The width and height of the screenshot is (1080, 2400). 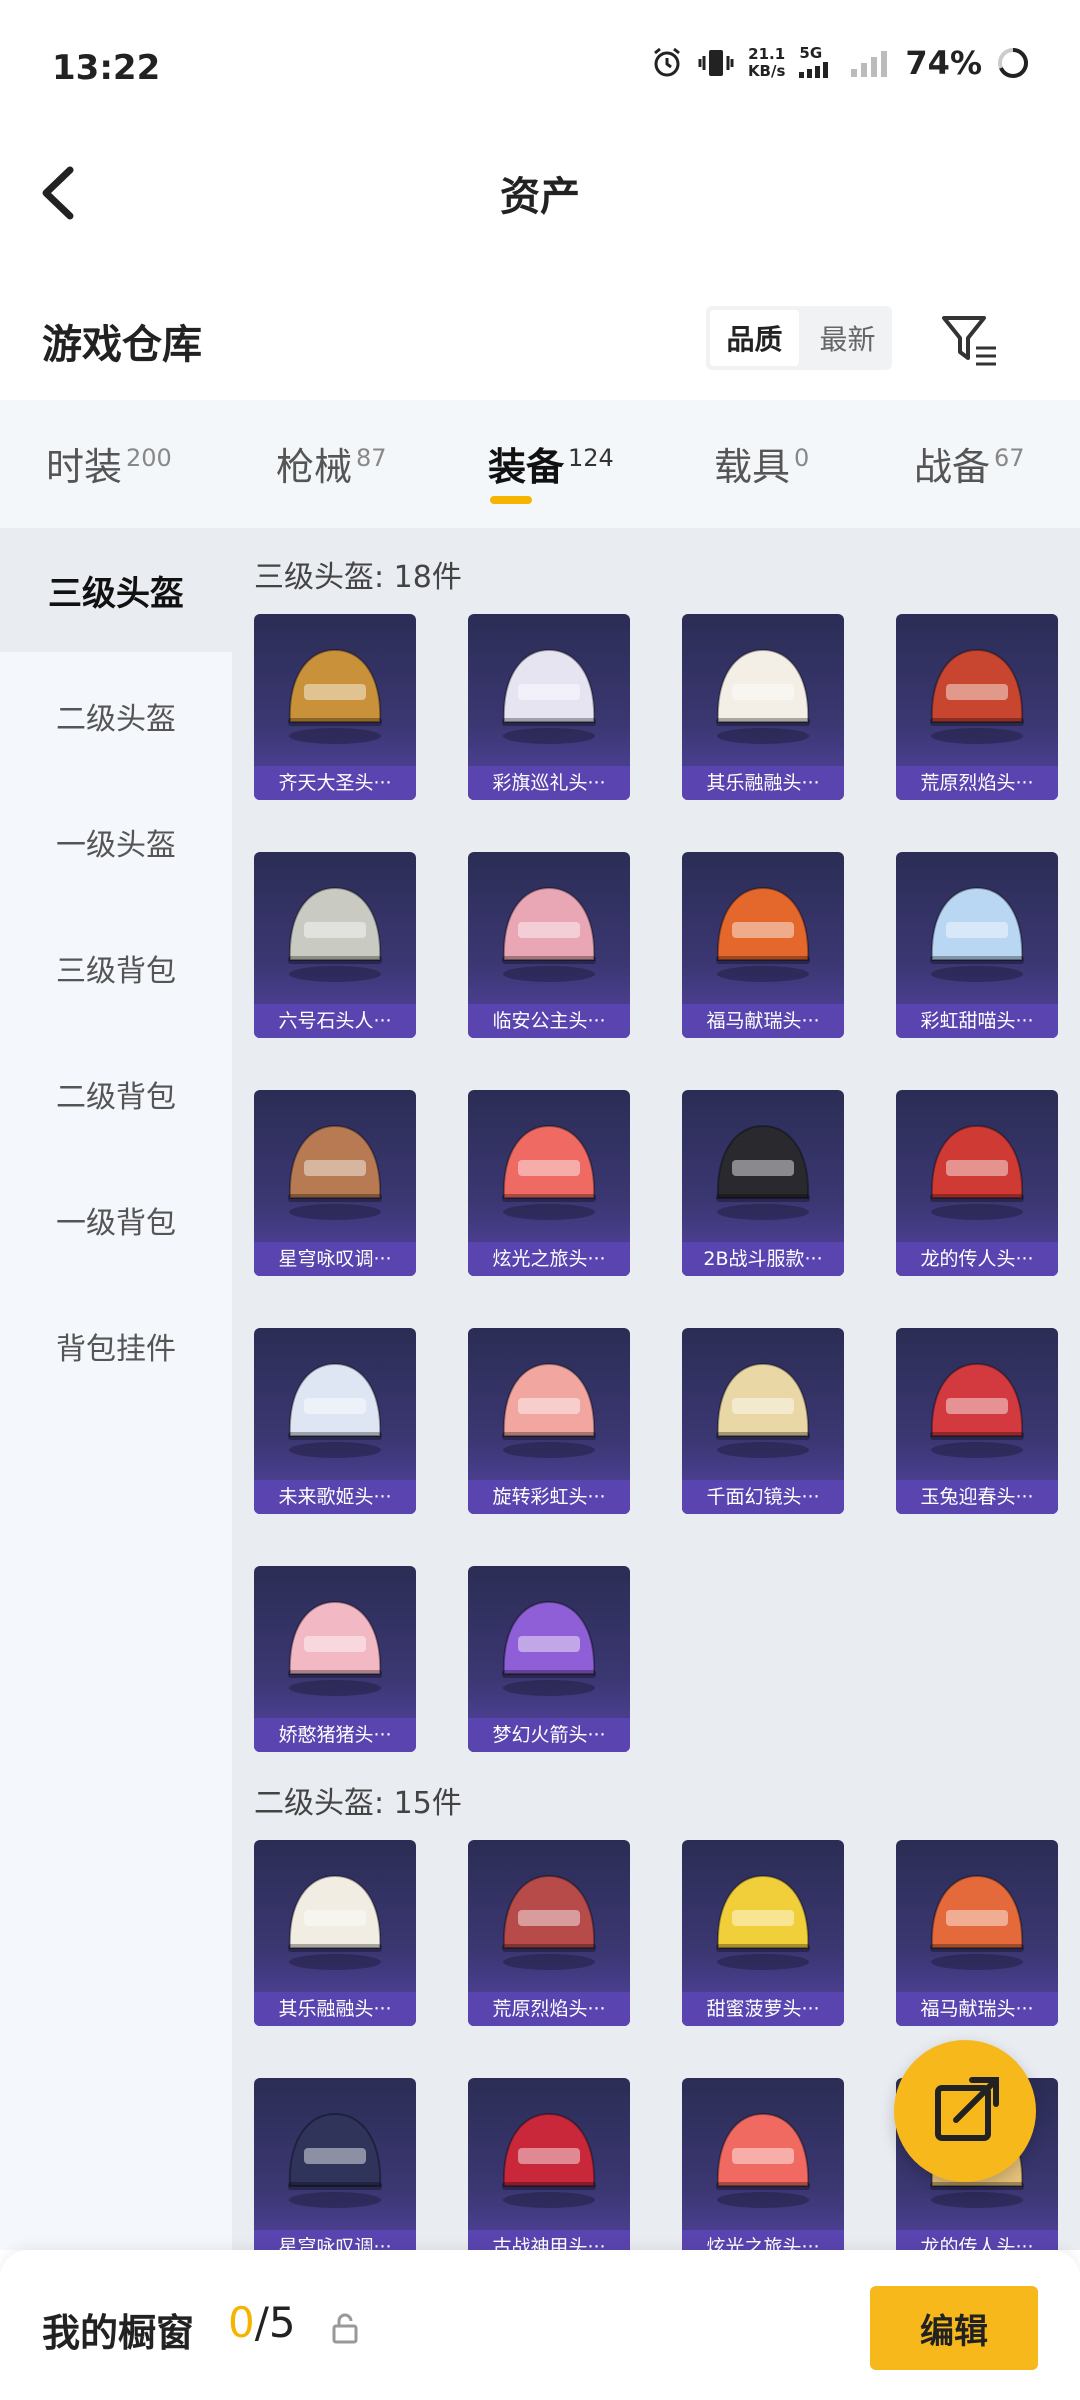 I want to click on item-card: 龙的传人头···, so click(x=977, y=1183).